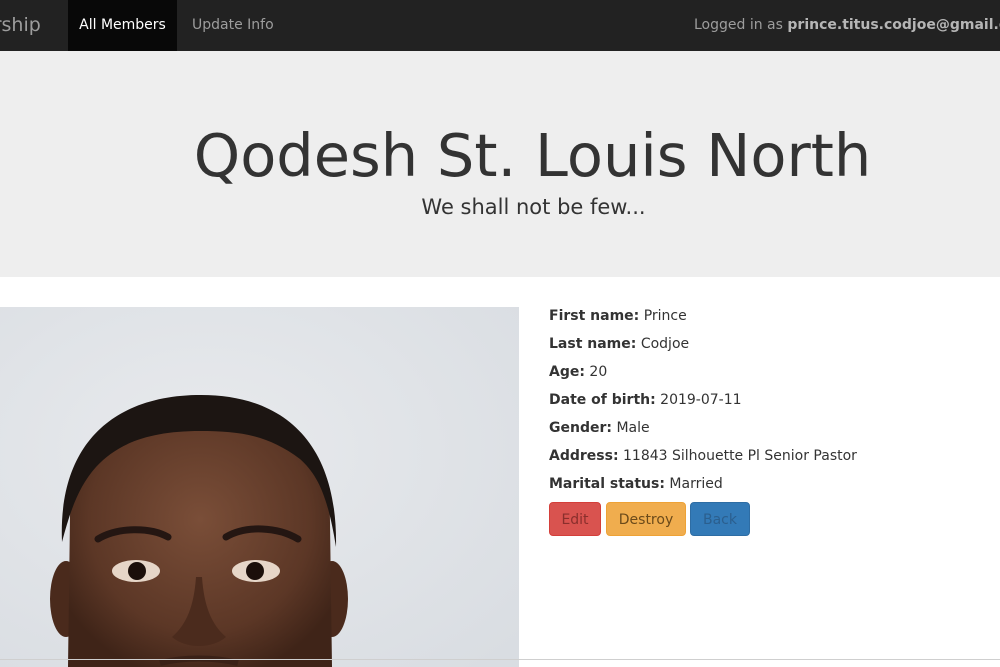 The width and height of the screenshot is (1000, 667). What do you see at coordinates (769, 488) in the screenshot?
I see `marital-status-row: Marital status: Married` at bounding box center [769, 488].